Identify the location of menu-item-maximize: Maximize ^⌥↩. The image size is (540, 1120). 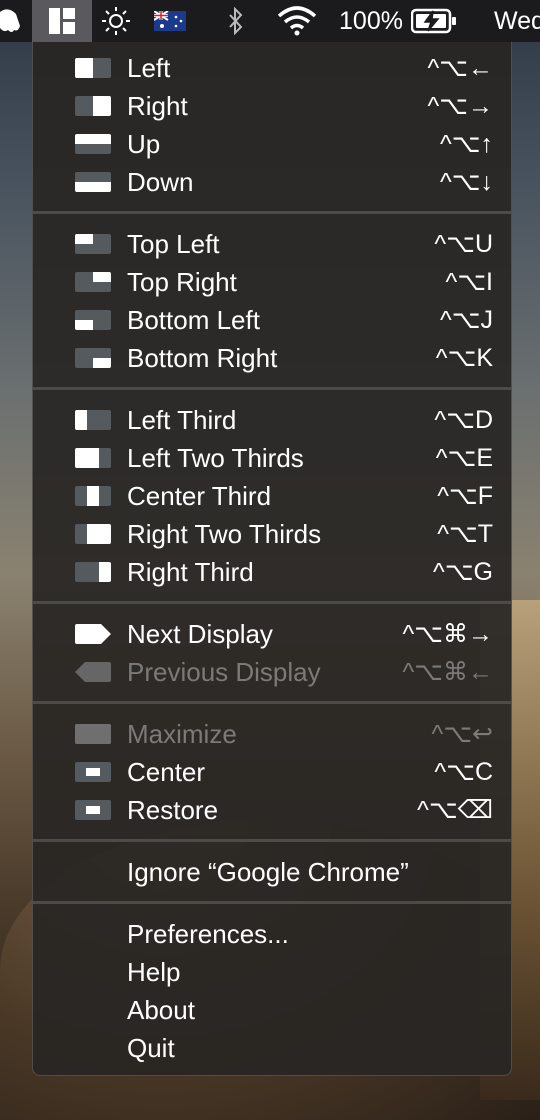
(272, 734).